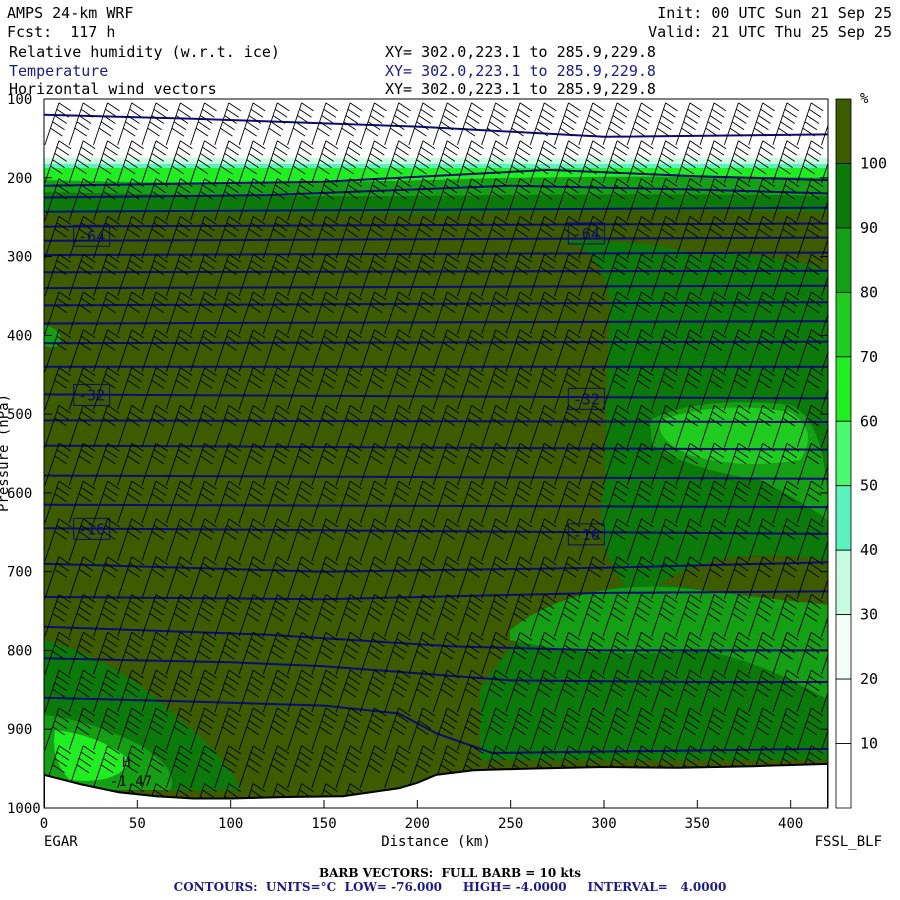 Image resolution: width=900 pixels, height=900 pixels. Describe the element at coordinates (24, 809) in the screenshot. I see `y-tick-label: 1000` at that location.